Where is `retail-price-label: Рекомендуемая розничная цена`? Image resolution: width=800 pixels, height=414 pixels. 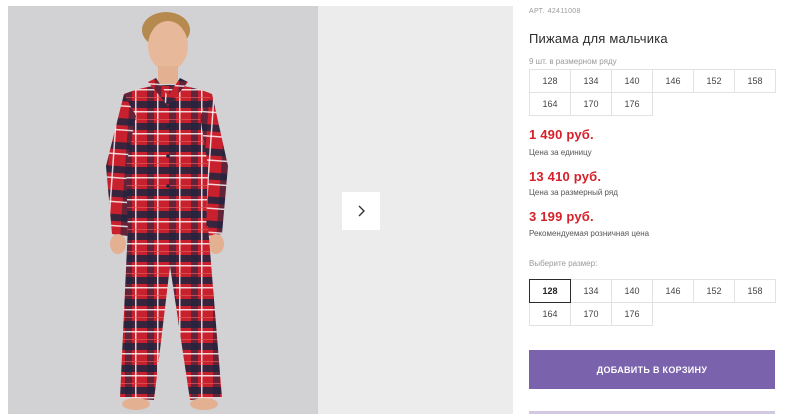
retail-price-label: Рекомендуемая розничная цена is located at coordinates (589, 233).